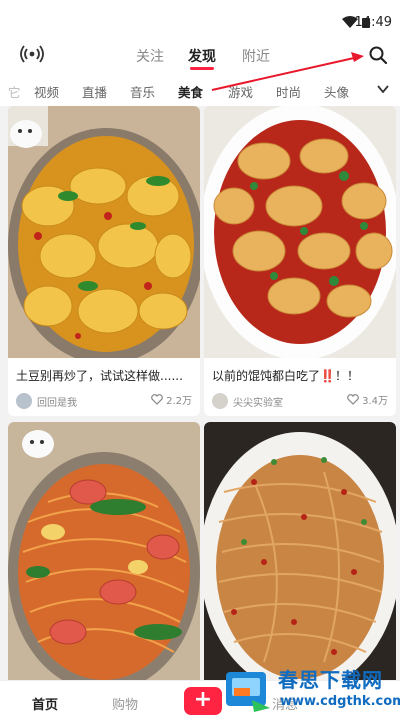  I want to click on note-author: 尖尖实验室, so click(247, 401).